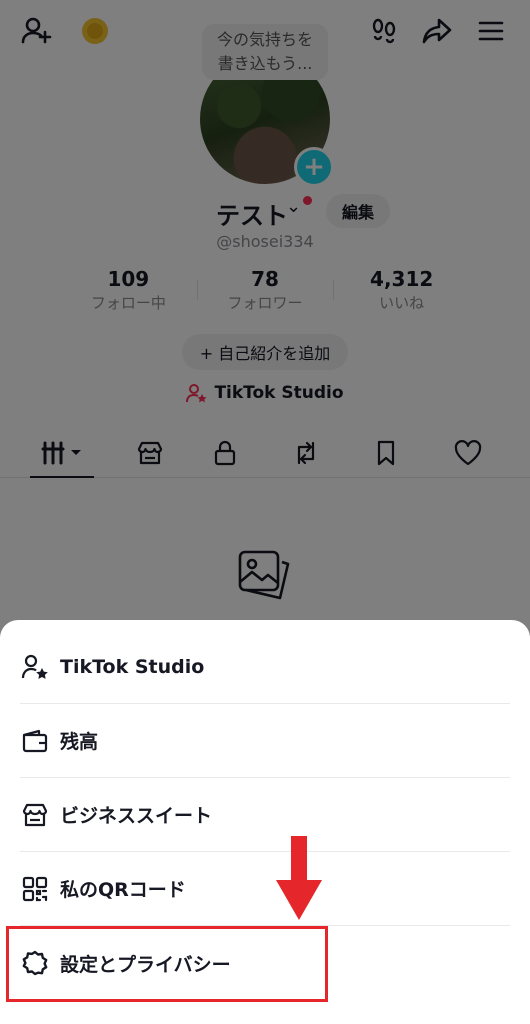 This screenshot has width=530, height=1024. Describe the element at coordinates (299, 878) in the screenshot. I see `arrow-down-icon` at that location.